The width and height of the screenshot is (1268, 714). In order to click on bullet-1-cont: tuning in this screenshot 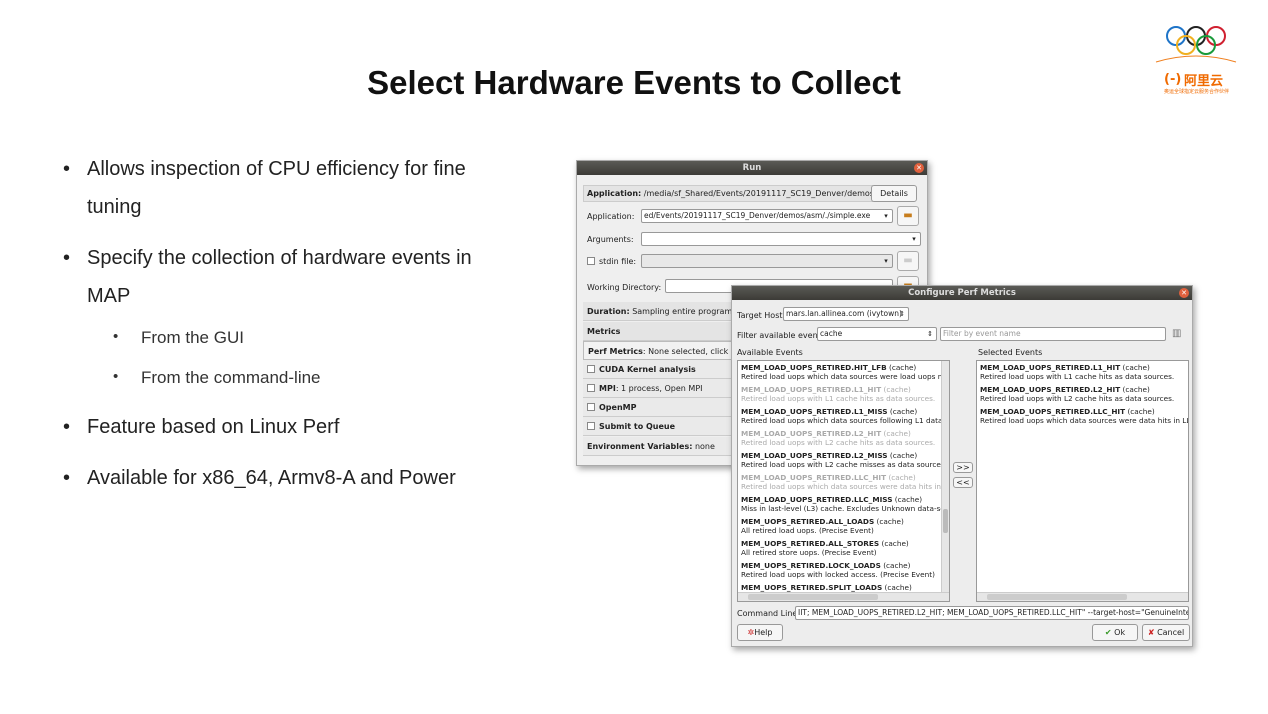, I will do `click(114, 207)`.